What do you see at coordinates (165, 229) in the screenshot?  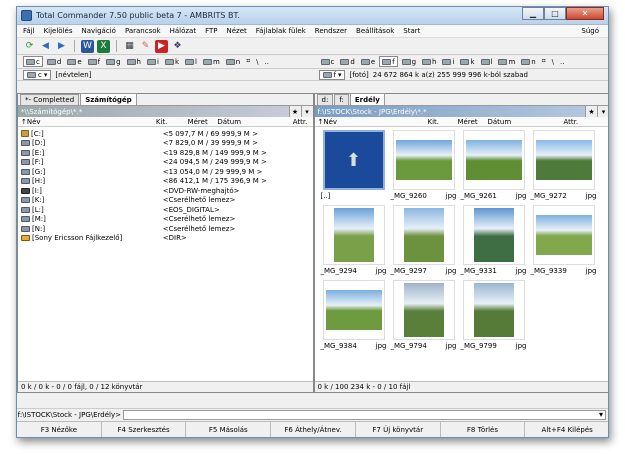 I see `file-row: [N:] <Cserélhető lemez>` at bounding box center [165, 229].